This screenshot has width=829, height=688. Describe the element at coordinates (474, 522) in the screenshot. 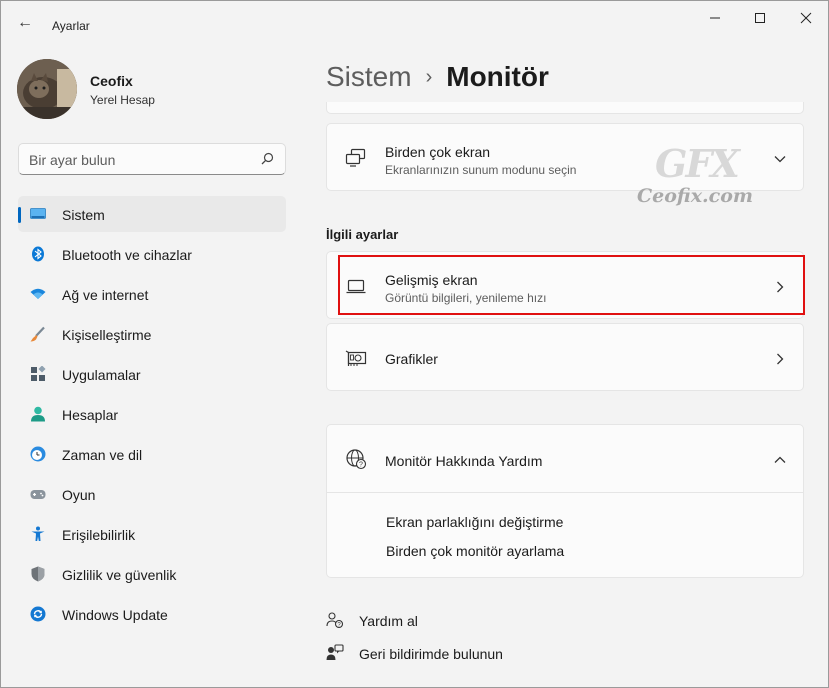

I see `help-link-brightness: Ekran parlaklığını değiştirme` at that location.